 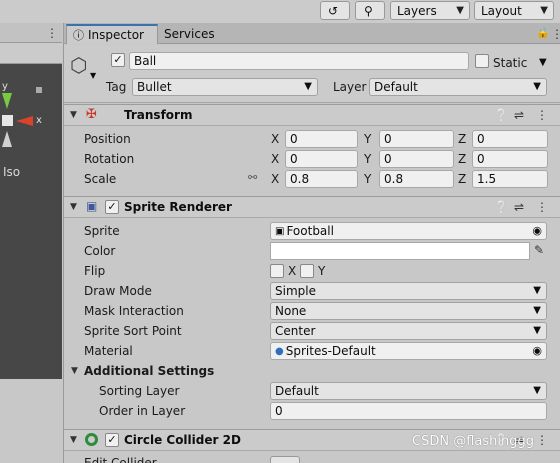 What do you see at coordinates (501, 10) in the screenshot?
I see `layout-label: Layout` at bounding box center [501, 10].